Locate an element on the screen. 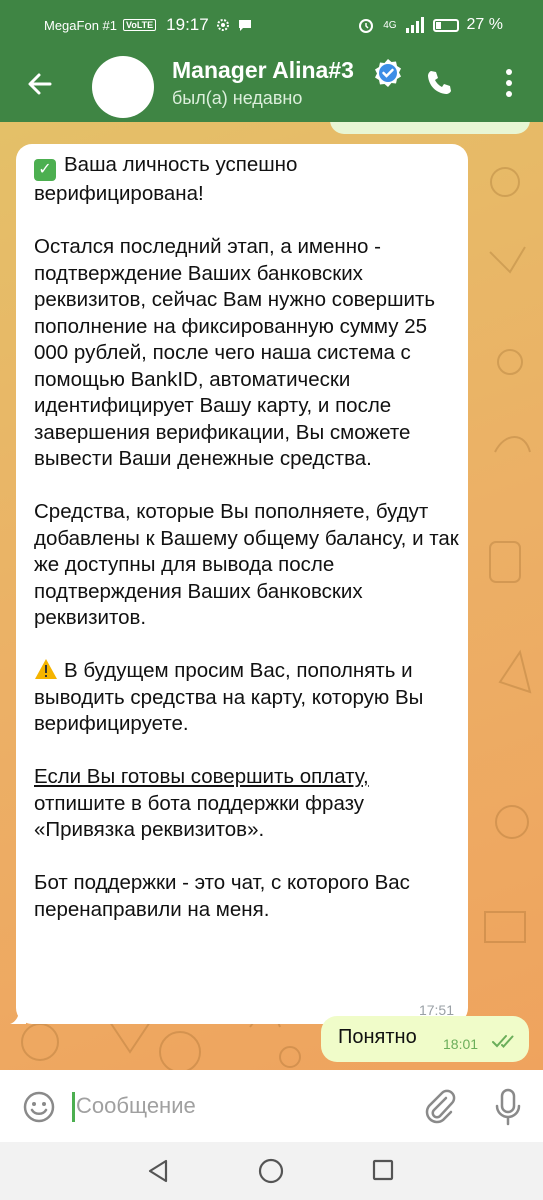 Image resolution: width=543 pixels, height=1200 pixels. alarm-icon is located at coordinates (366, 26).